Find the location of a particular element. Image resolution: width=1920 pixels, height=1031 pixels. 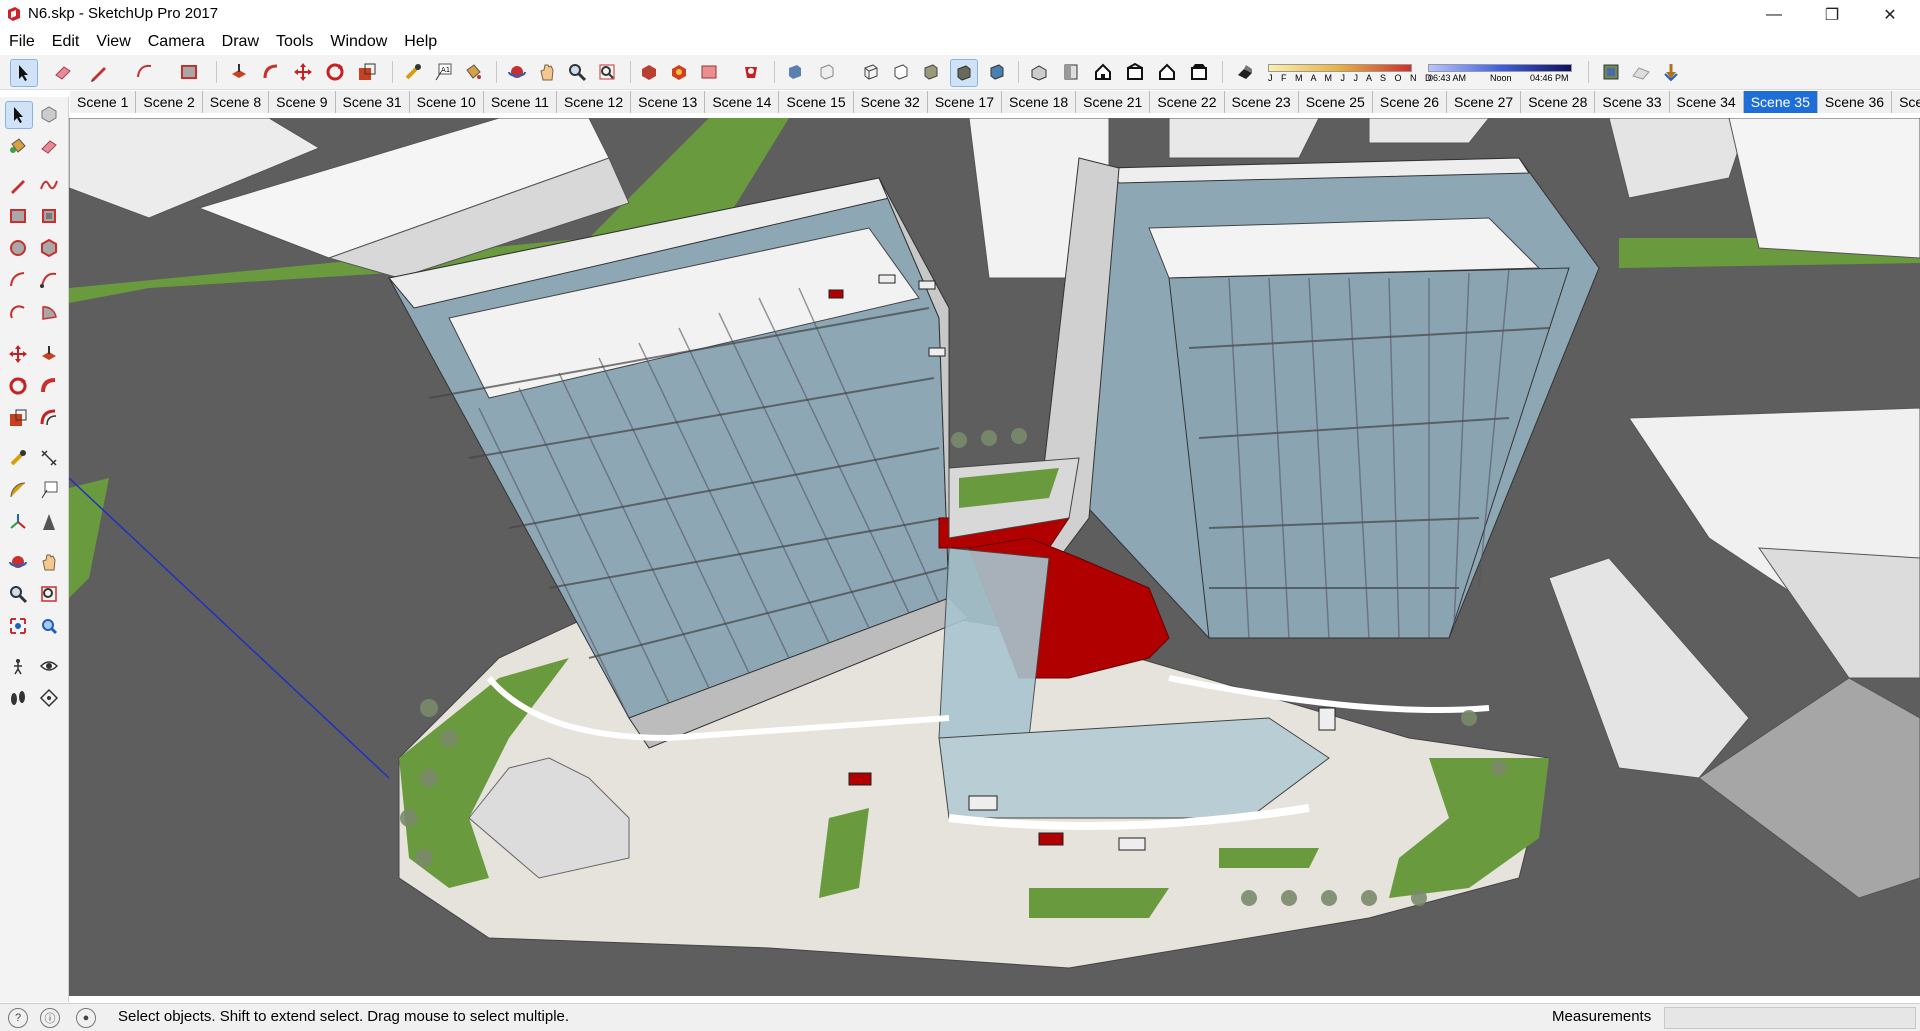

tab-scene-17: Scene 17 is located at coordinates (964, 102).